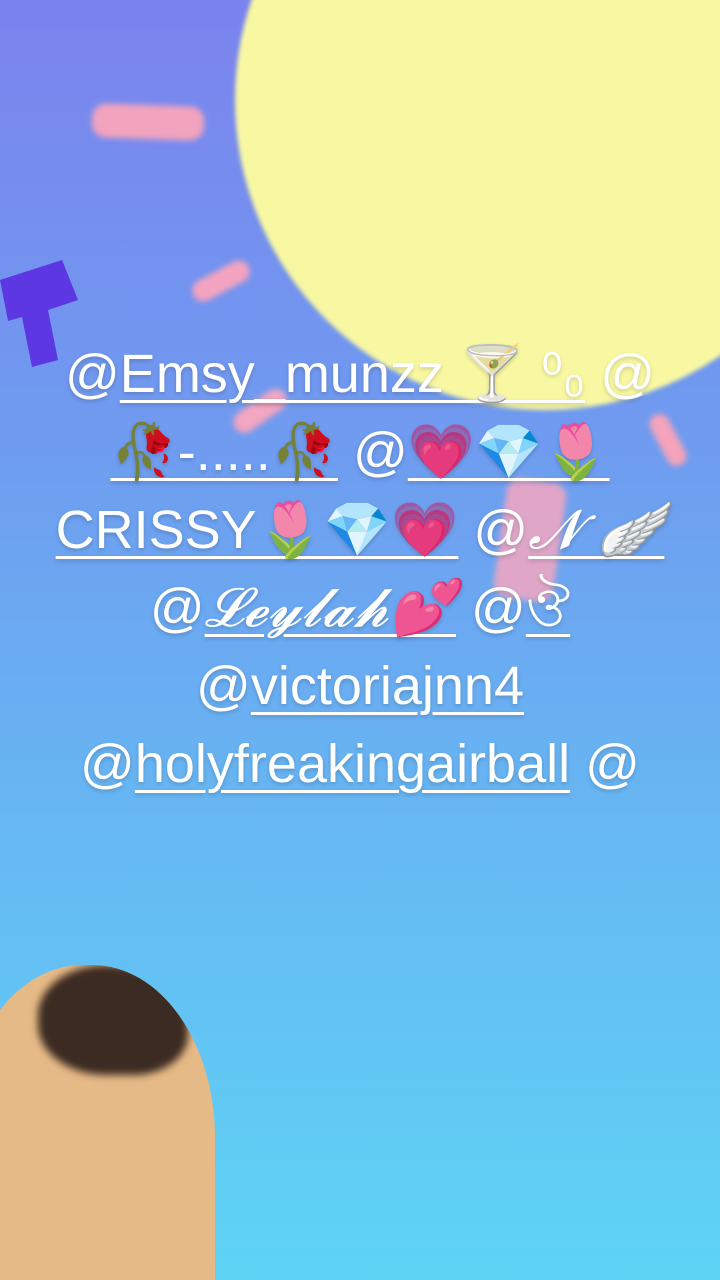 The image size is (720, 1280). I want to click on mention-tag: @holyfreakingairball, so click(325, 764).